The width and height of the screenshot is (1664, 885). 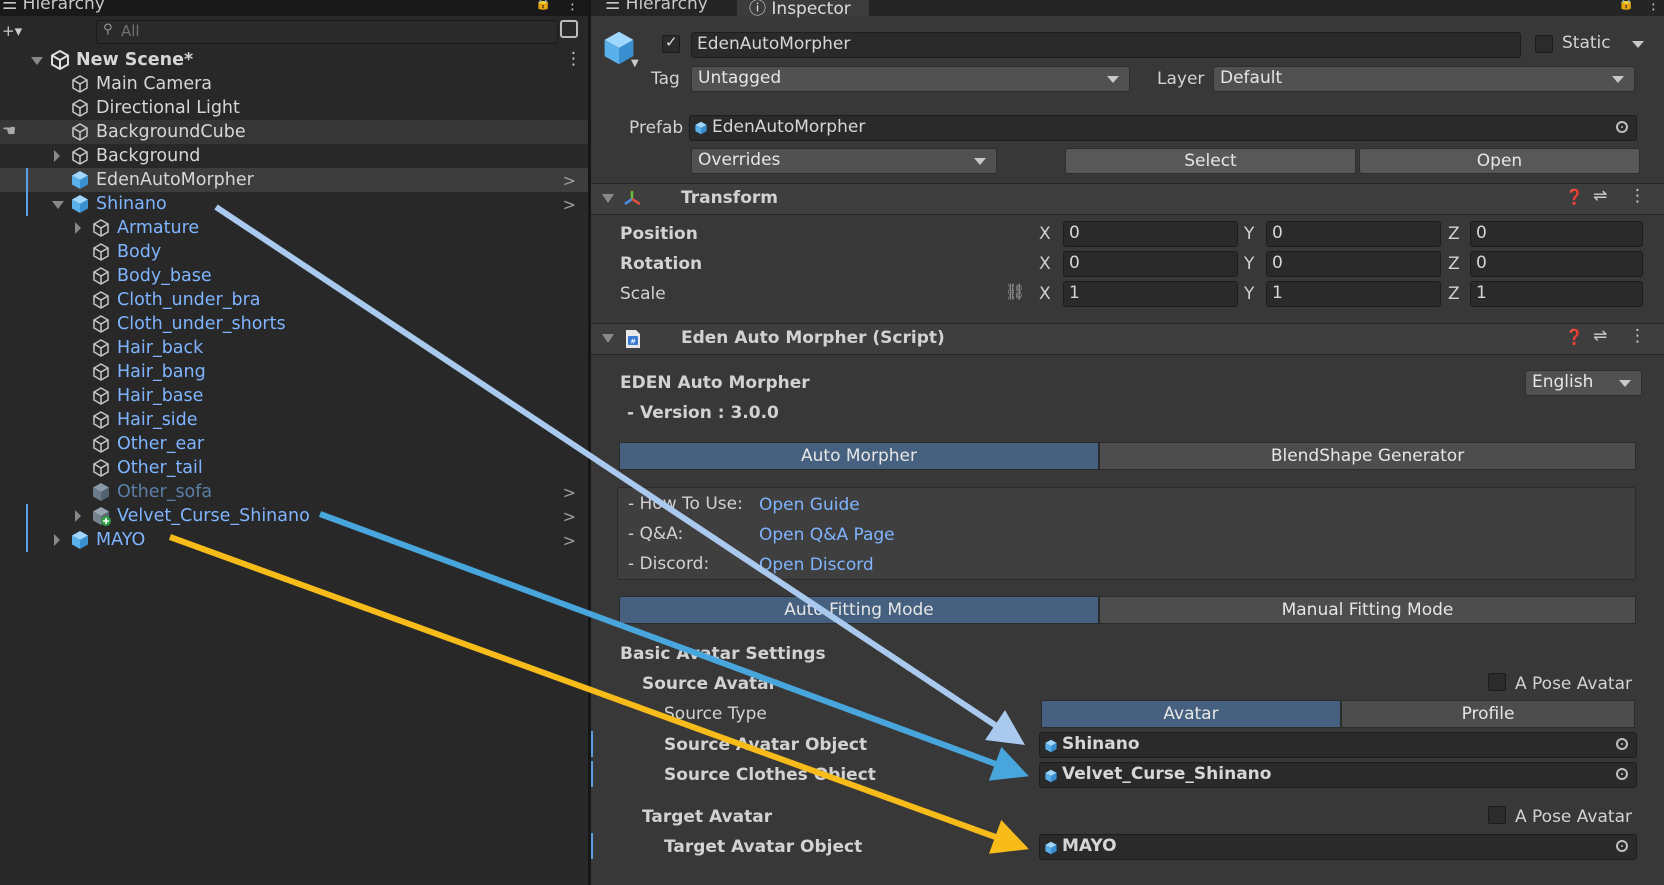 I want to click on hierarchy-item-body: Body, so click(x=294, y=252).